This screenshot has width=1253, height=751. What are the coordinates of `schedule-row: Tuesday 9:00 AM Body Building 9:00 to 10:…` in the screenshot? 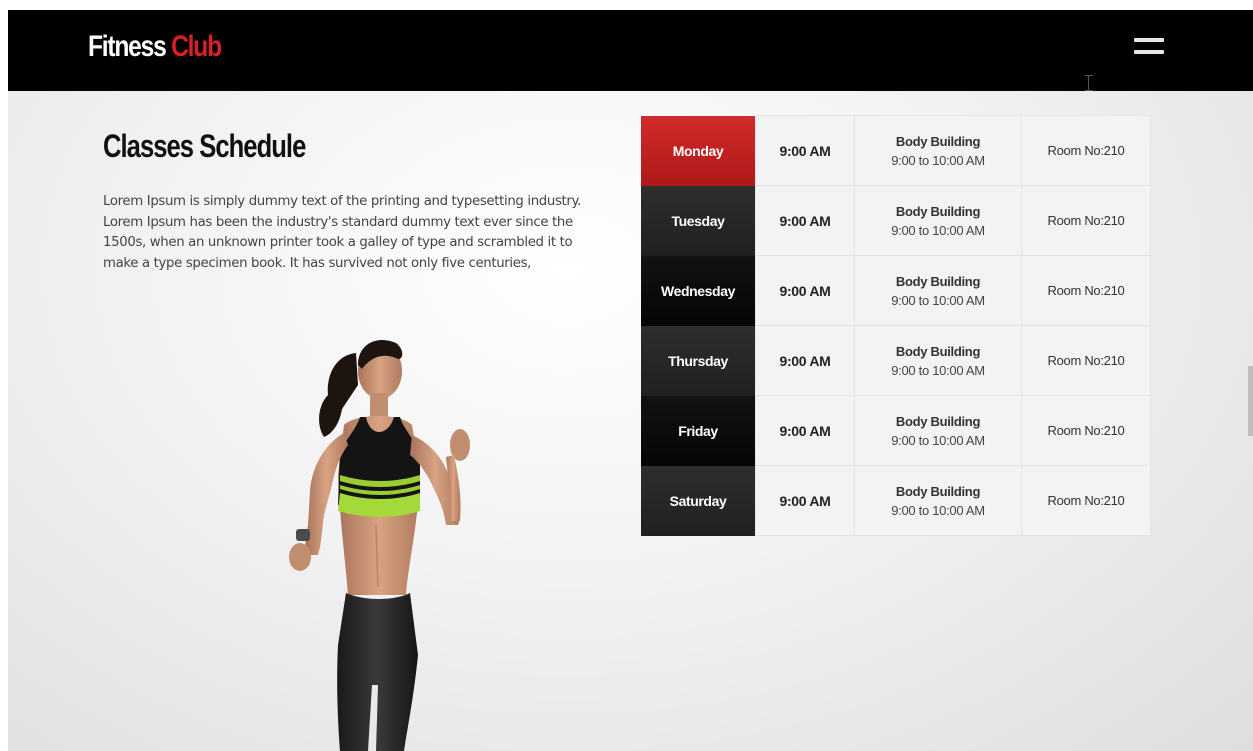 It's located at (896, 220).